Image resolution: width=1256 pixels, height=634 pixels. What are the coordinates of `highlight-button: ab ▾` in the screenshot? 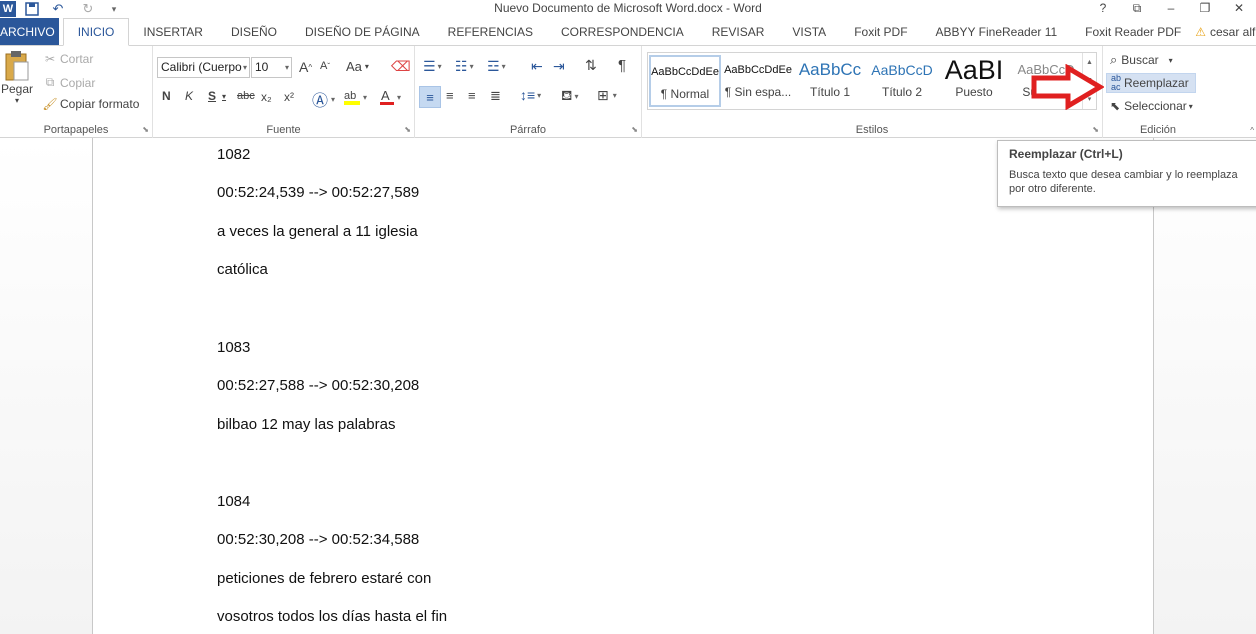 It's located at (355, 97).